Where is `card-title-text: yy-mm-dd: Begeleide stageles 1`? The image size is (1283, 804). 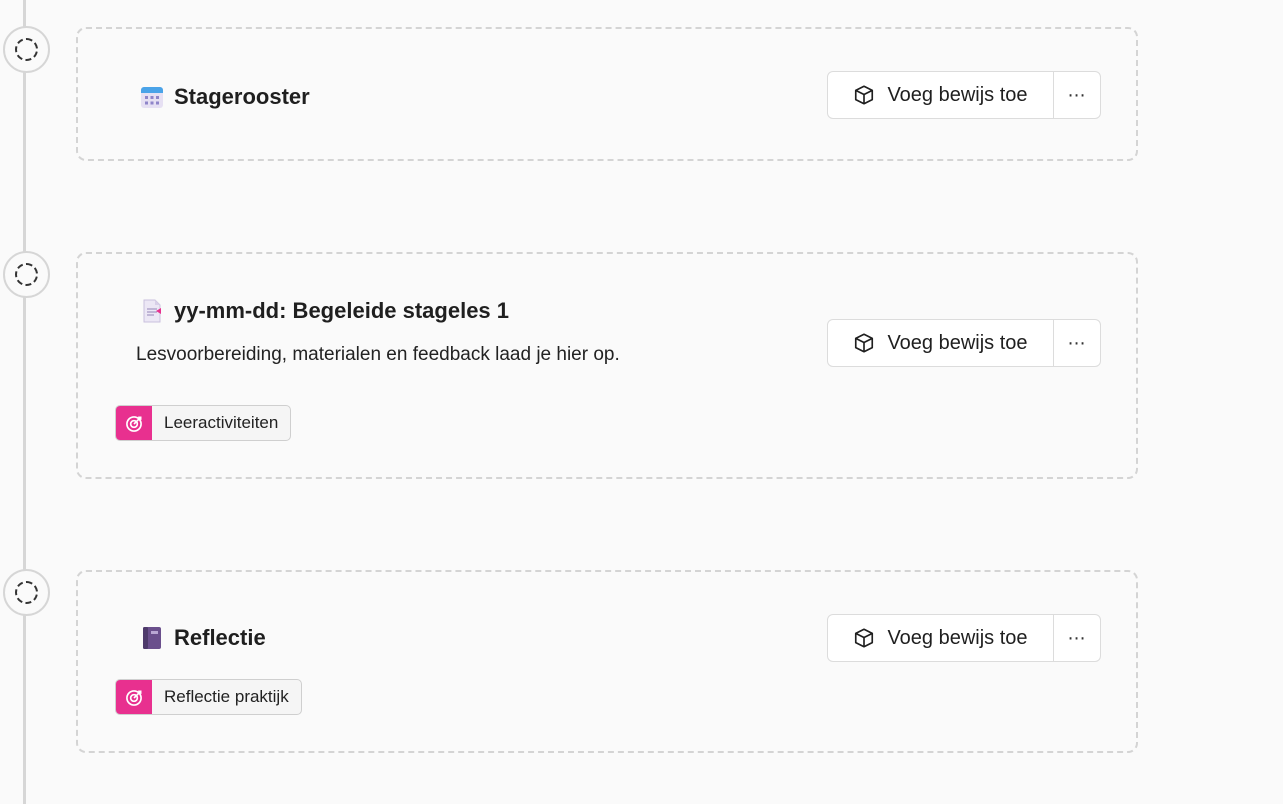 card-title-text: yy-mm-dd: Begeleide stageles 1 is located at coordinates (342, 310).